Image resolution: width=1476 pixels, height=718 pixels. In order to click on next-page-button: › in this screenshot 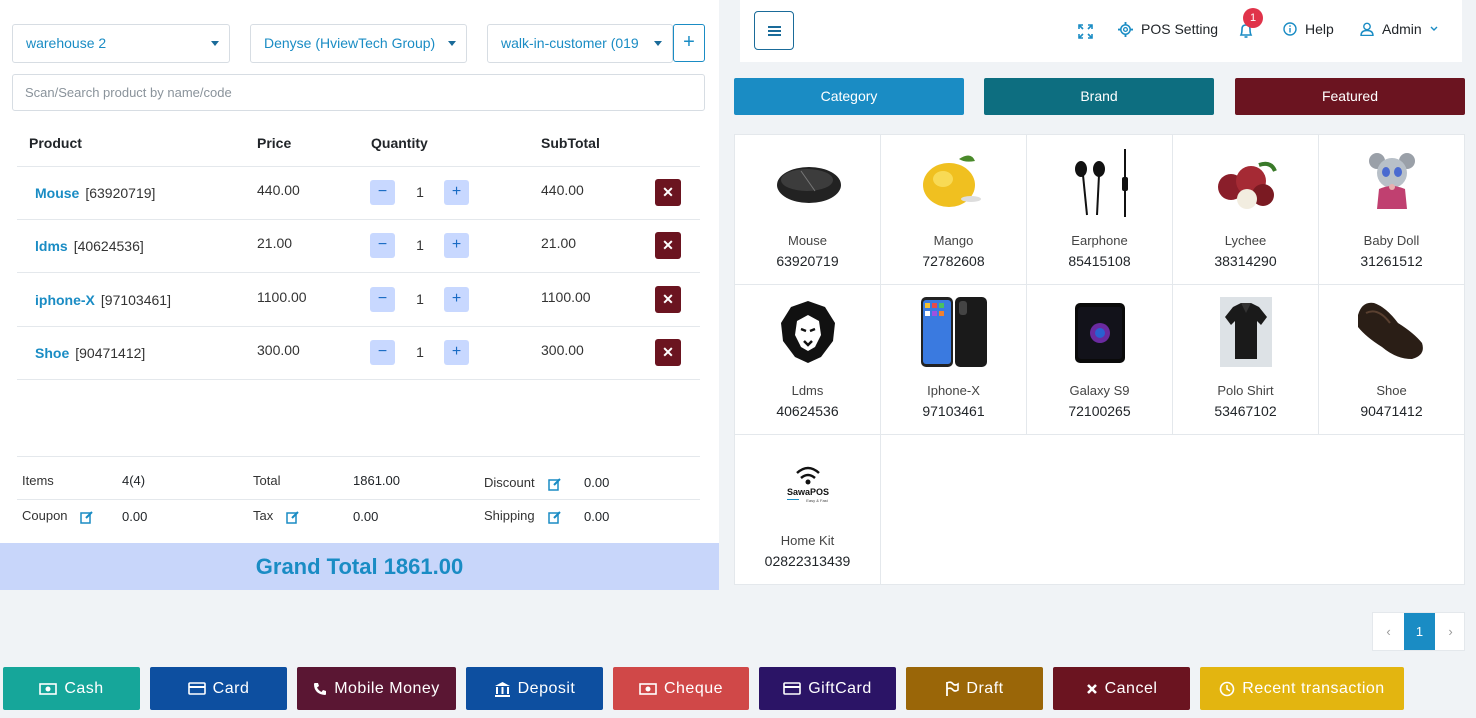, I will do `click(1450, 631)`.